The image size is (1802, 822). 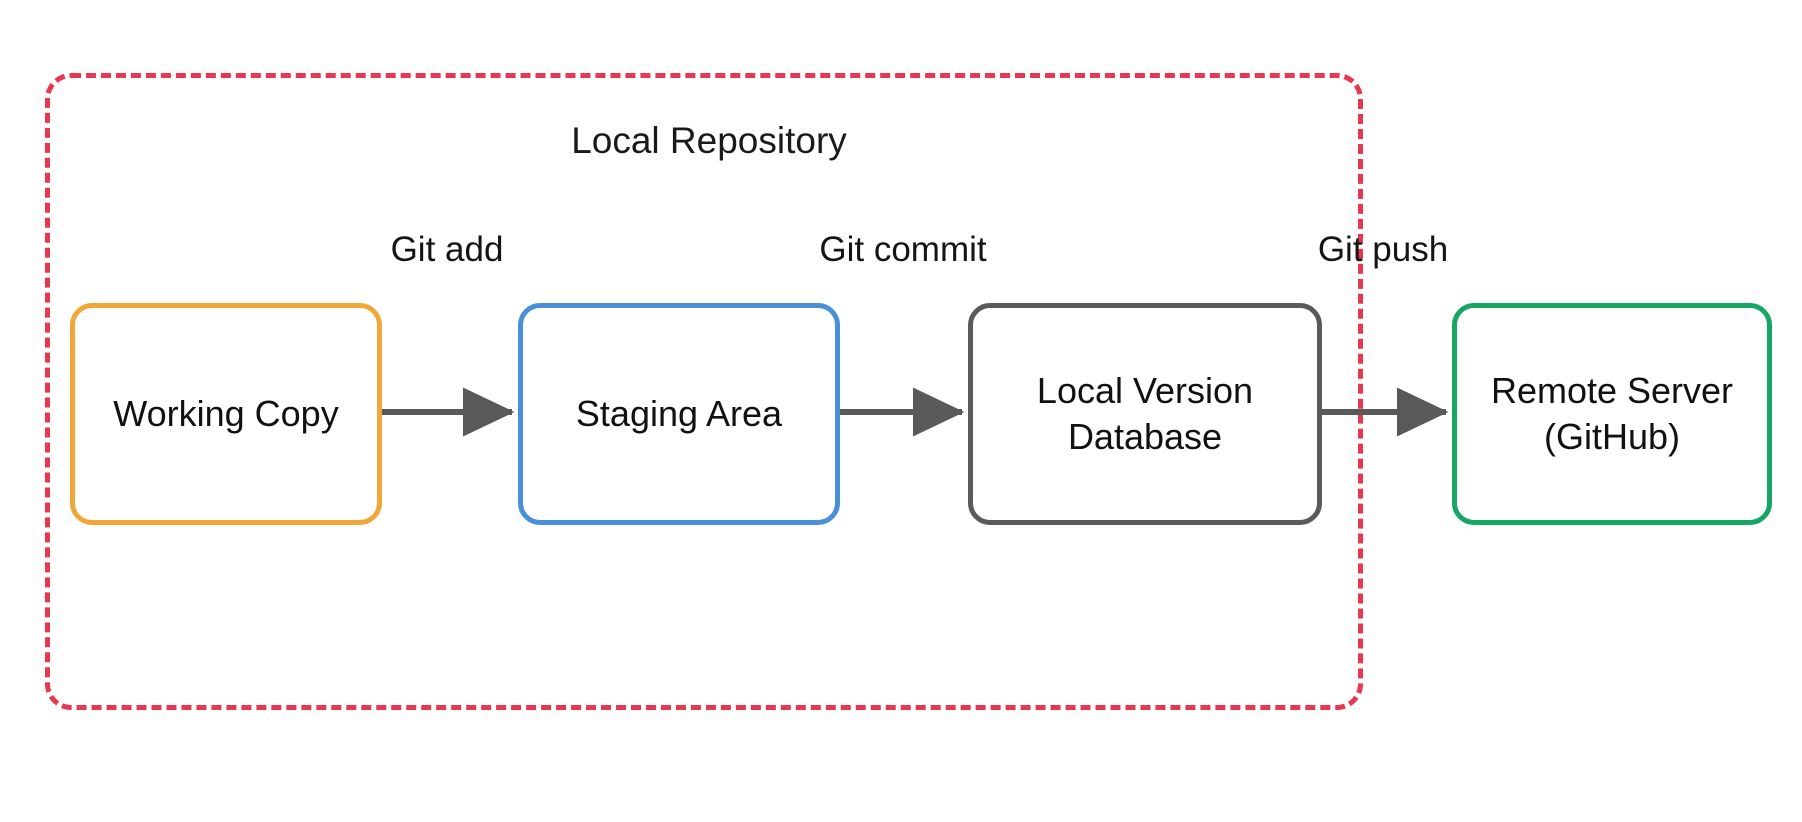 I want to click on node-remote-server-label: Remote Server (GitHub), so click(x=1612, y=413).